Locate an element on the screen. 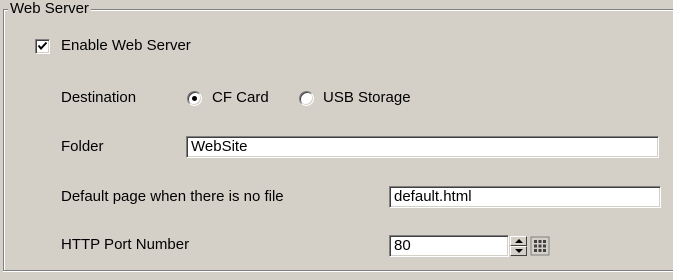 The image size is (673, 280). http-port-spinner is located at coordinates (518, 246).